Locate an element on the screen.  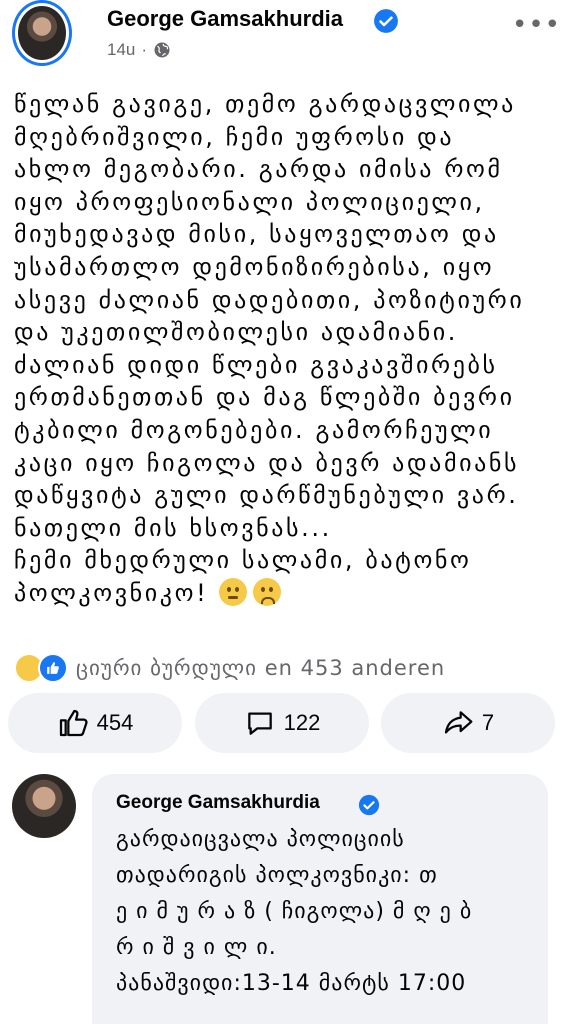
comment-line: ე ი მ უ რ ა ზ ( ჩიგოლა) მ ღ ე ბ is located at coordinates (294, 911).